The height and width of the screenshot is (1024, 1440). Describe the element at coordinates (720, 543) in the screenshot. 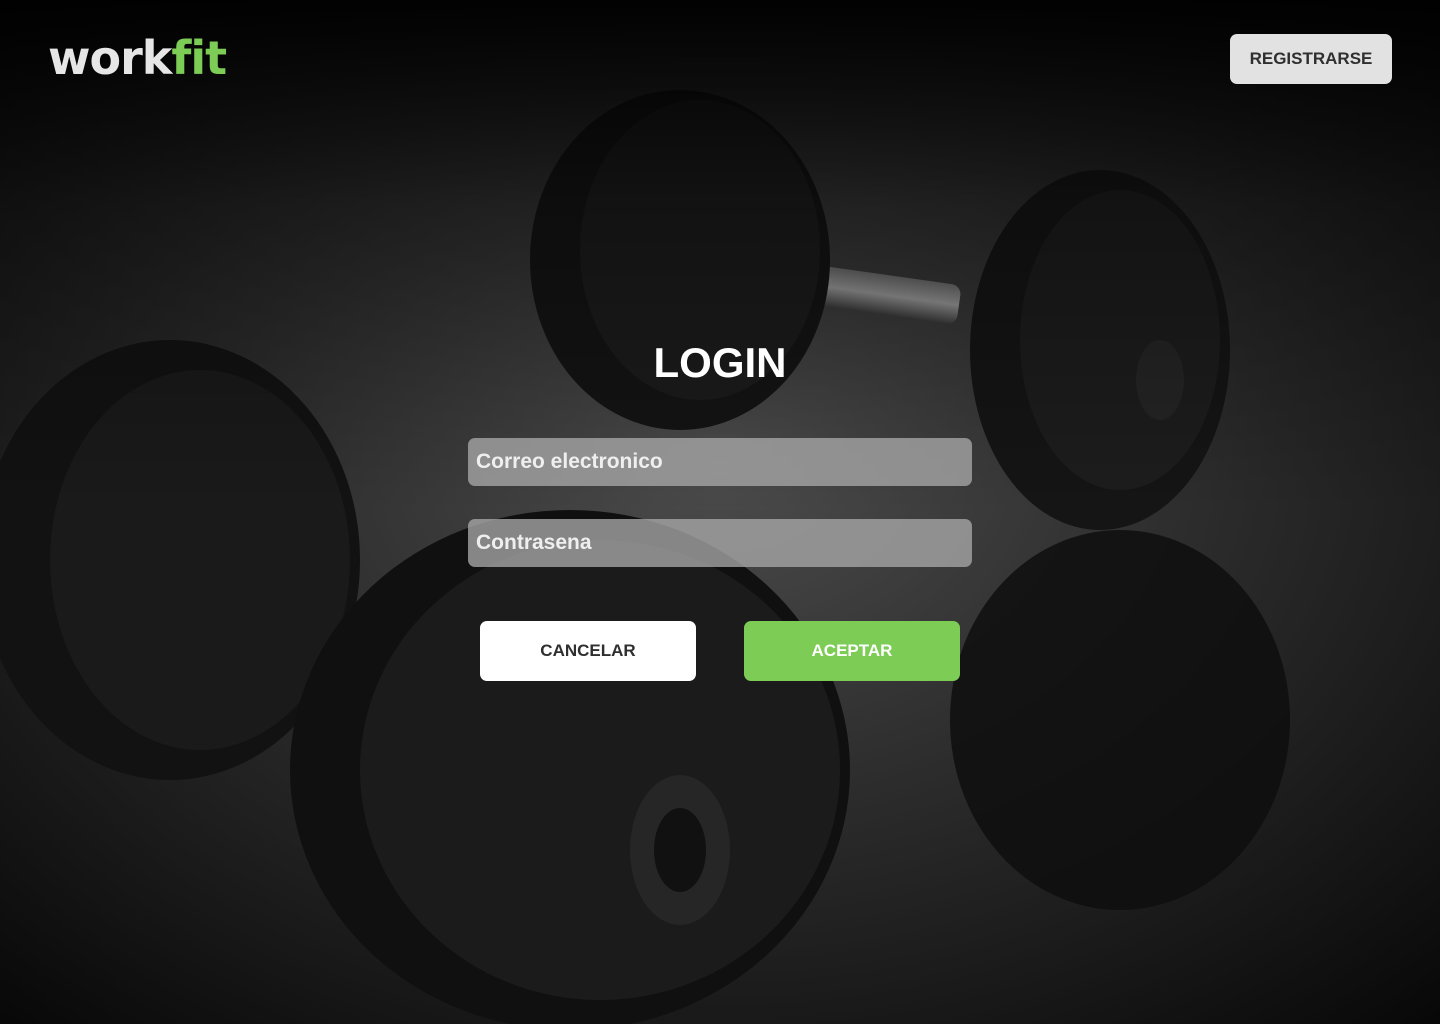

I see `password-field` at that location.